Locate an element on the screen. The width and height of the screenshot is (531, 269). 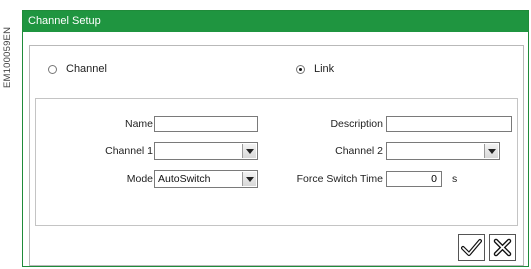
cancel-button is located at coordinates (502, 247).